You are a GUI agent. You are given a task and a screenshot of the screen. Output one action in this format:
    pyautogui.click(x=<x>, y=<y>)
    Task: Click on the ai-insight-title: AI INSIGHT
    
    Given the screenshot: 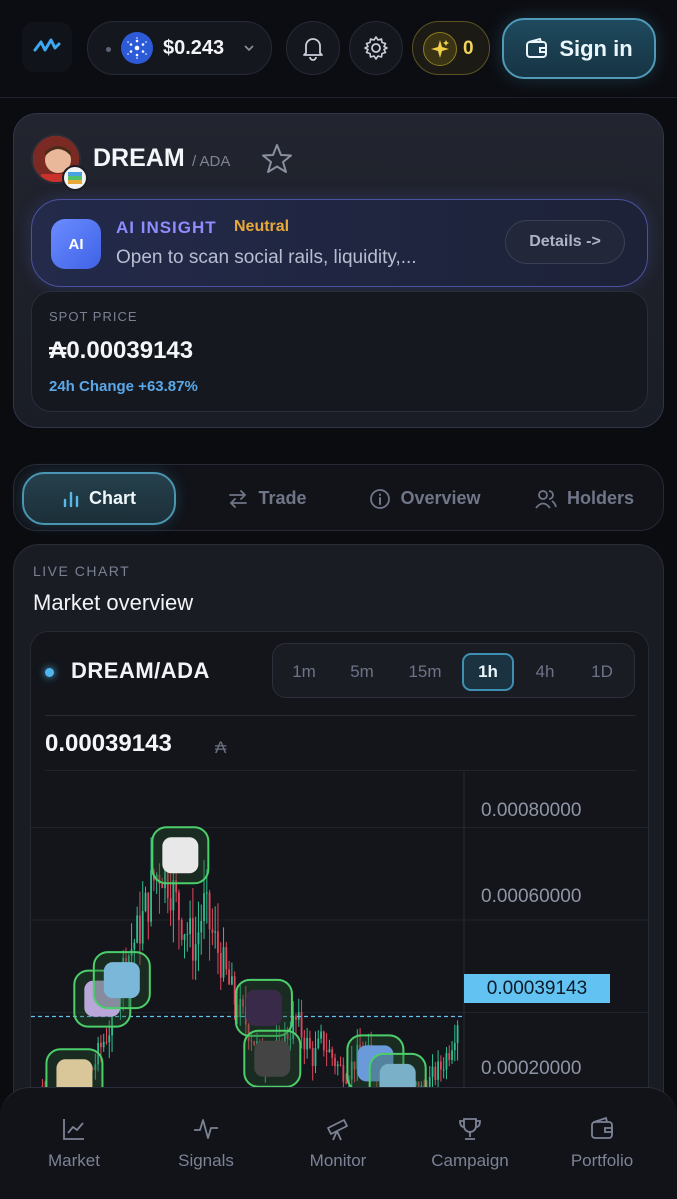 What is the action you would take?
    pyautogui.click(x=166, y=227)
    